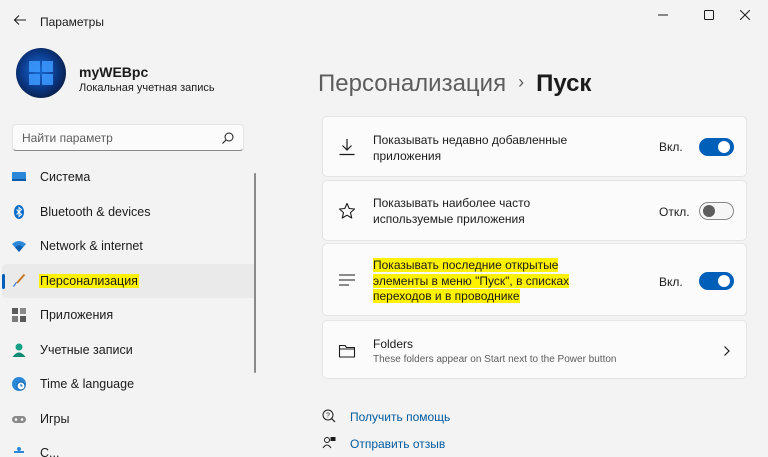 Image resolution: width=768 pixels, height=457 pixels. What do you see at coordinates (55, 418) in the screenshot?
I see `sidebar-item-label: Игры` at bounding box center [55, 418].